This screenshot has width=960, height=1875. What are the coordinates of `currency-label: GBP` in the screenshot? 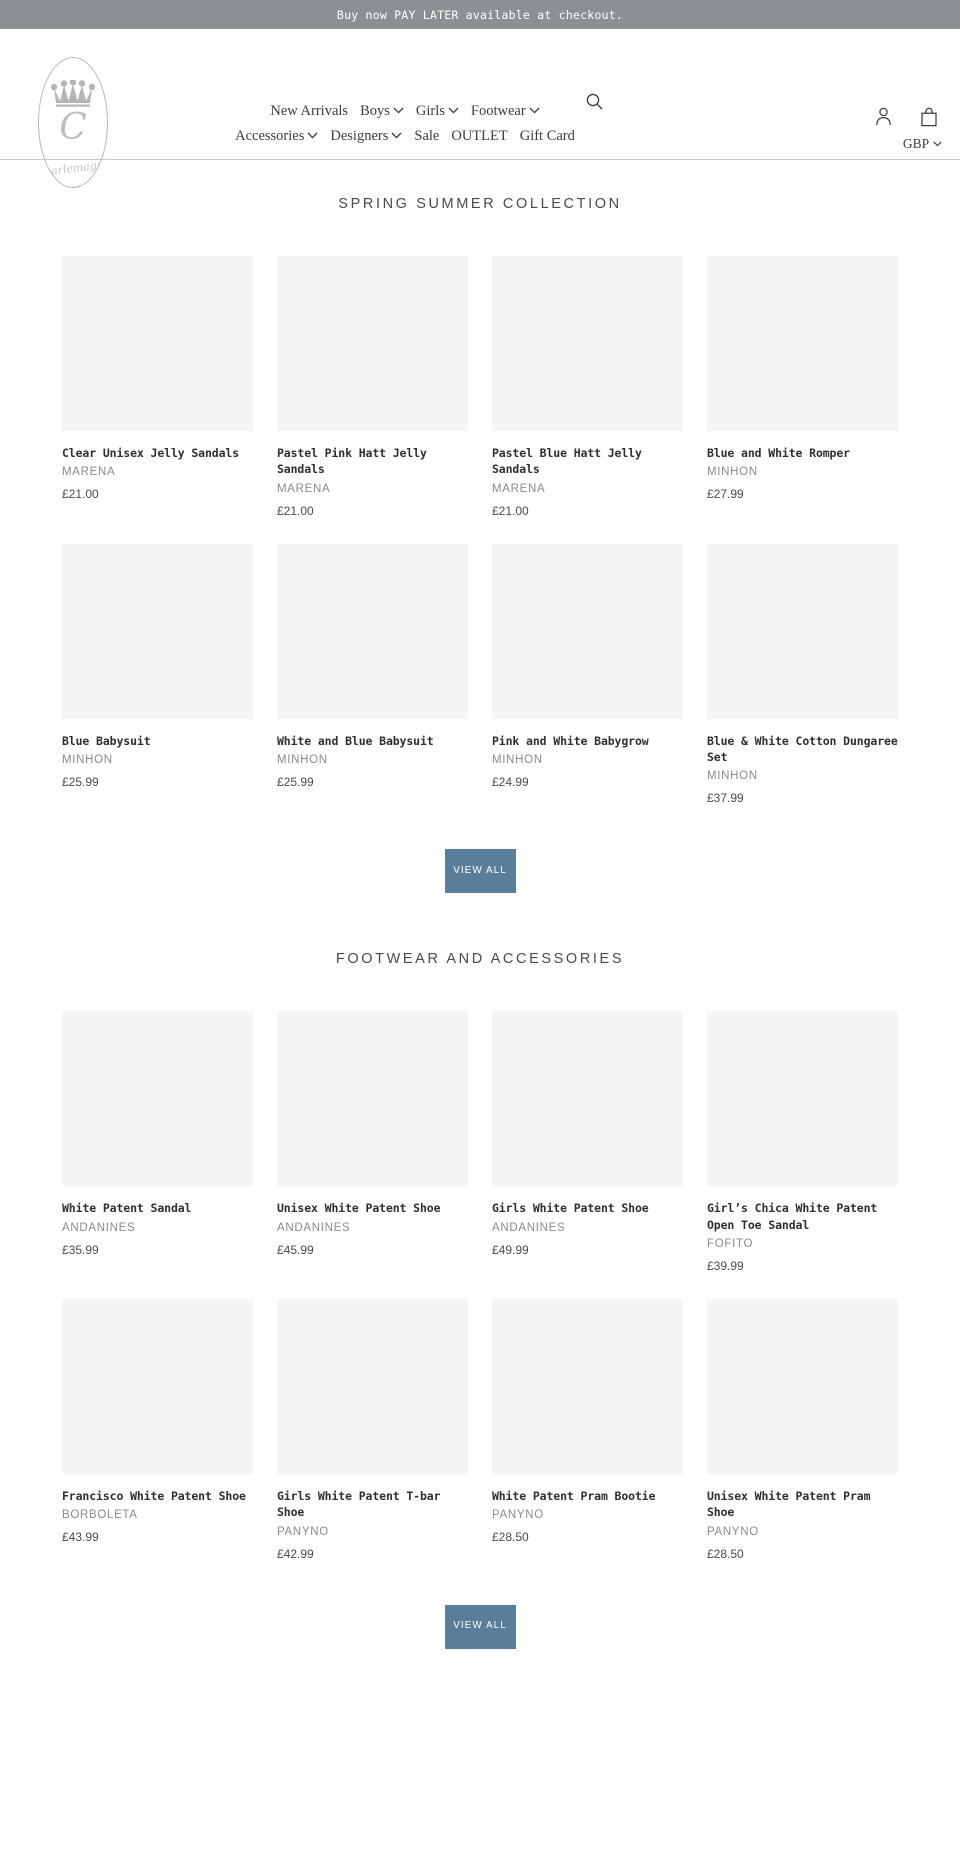 It's located at (915, 143).